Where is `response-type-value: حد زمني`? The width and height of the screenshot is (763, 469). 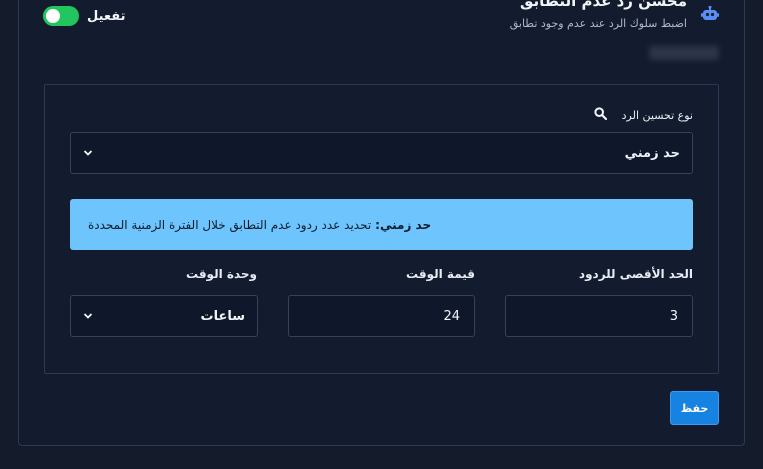
response-type-value: حد زمني is located at coordinates (652, 153).